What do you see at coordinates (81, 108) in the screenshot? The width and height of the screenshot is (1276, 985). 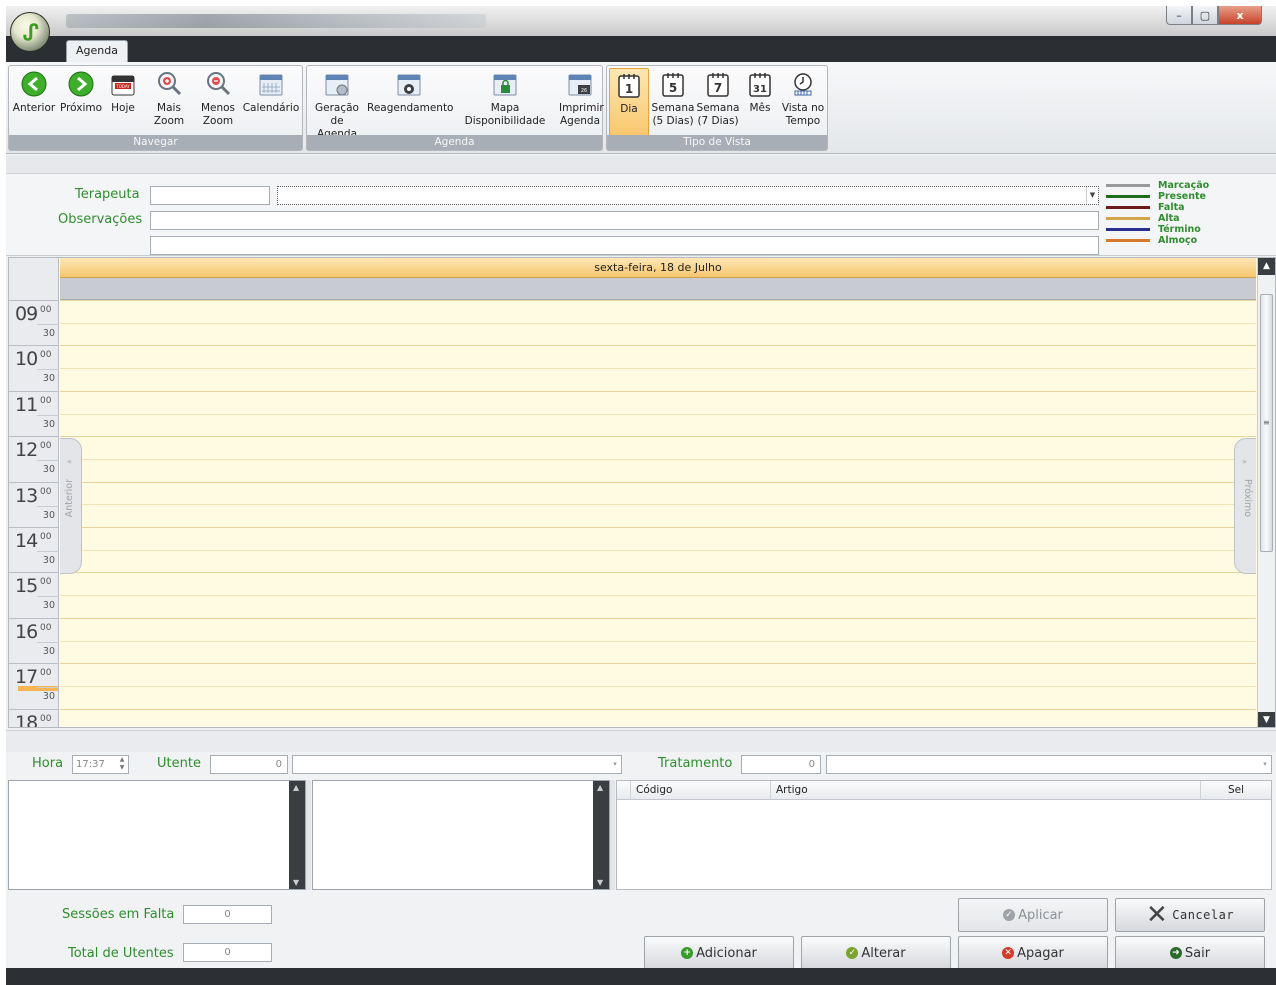 I see `proximo-label: Próximo` at bounding box center [81, 108].